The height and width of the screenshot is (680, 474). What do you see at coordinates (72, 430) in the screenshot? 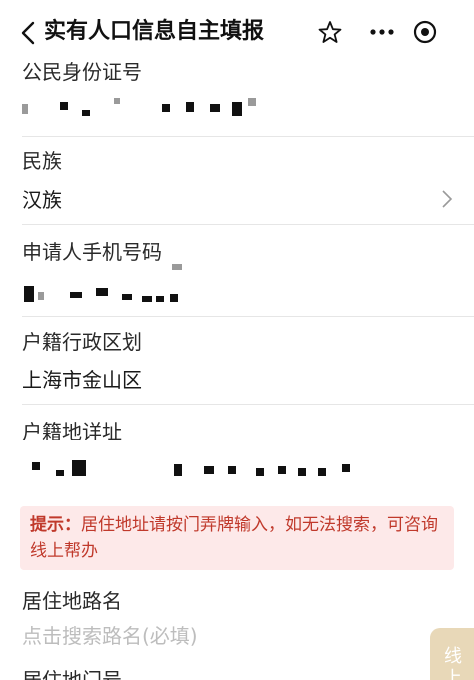
I see `household-address-label: 户籍地详址` at bounding box center [72, 430].